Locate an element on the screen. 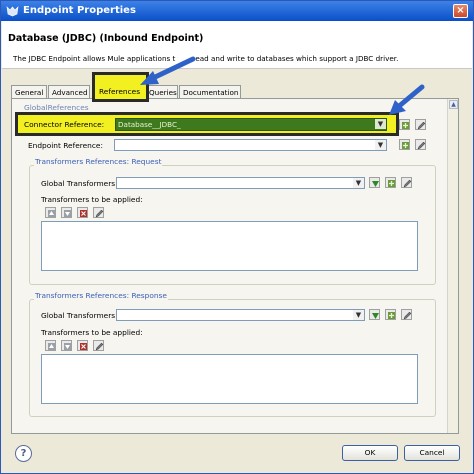 The image size is (474, 474). tab-references: References is located at coordinates (120, 87).